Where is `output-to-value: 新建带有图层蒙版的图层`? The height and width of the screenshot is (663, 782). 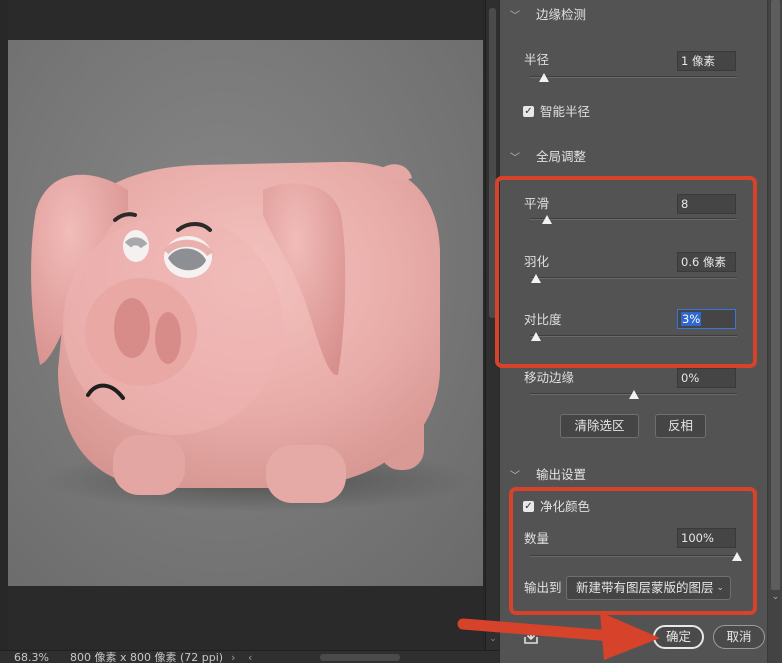 output-to-value: 新建带有图层蒙版的图层 is located at coordinates (645, 587).